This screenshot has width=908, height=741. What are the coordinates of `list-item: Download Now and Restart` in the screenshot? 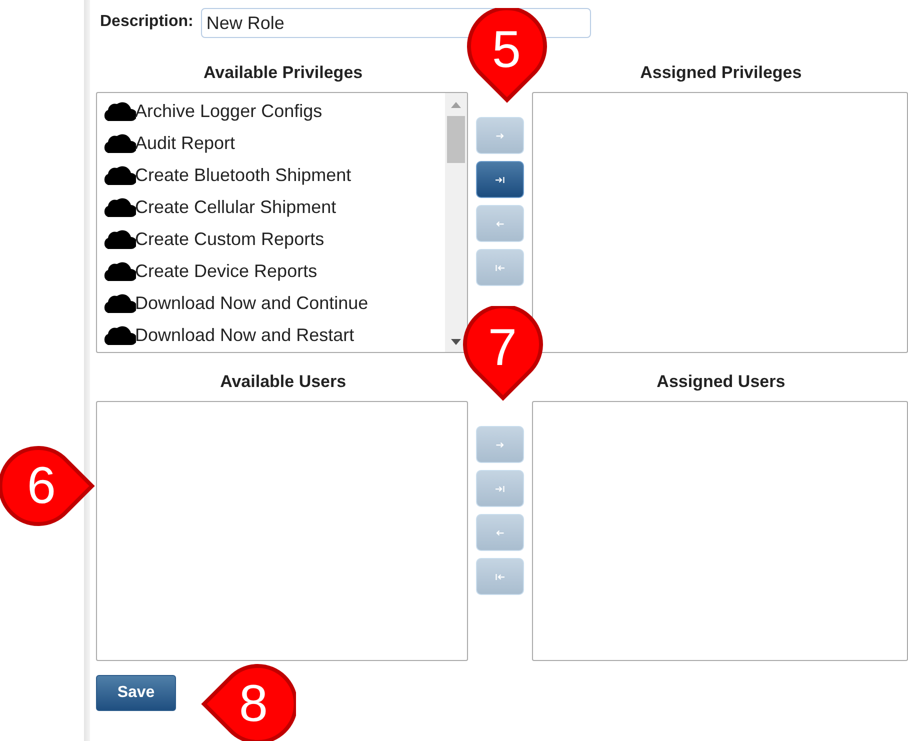 It's located at (244, 335).